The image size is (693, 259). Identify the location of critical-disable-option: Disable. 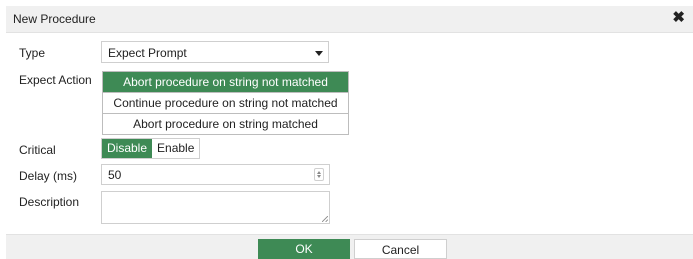
(127, 148).